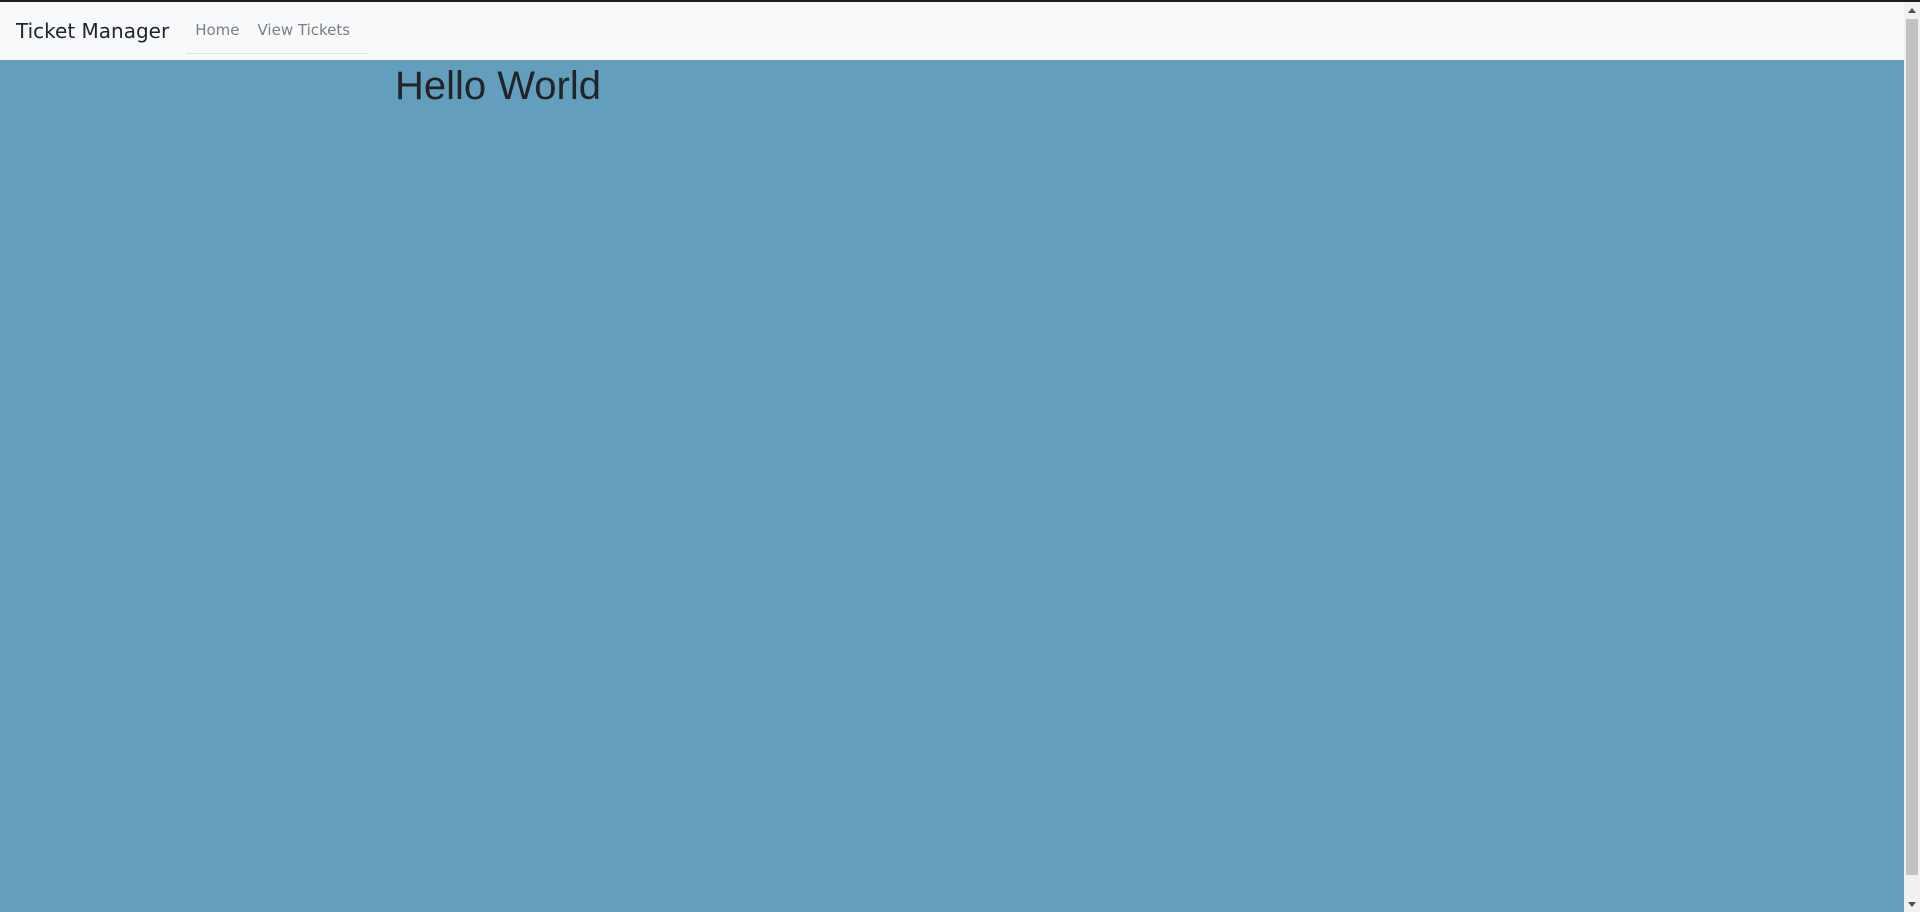 The width and height of the screenshot is (1920, 912). I want to click on vertical-scrollbar, so click(1912, 457).